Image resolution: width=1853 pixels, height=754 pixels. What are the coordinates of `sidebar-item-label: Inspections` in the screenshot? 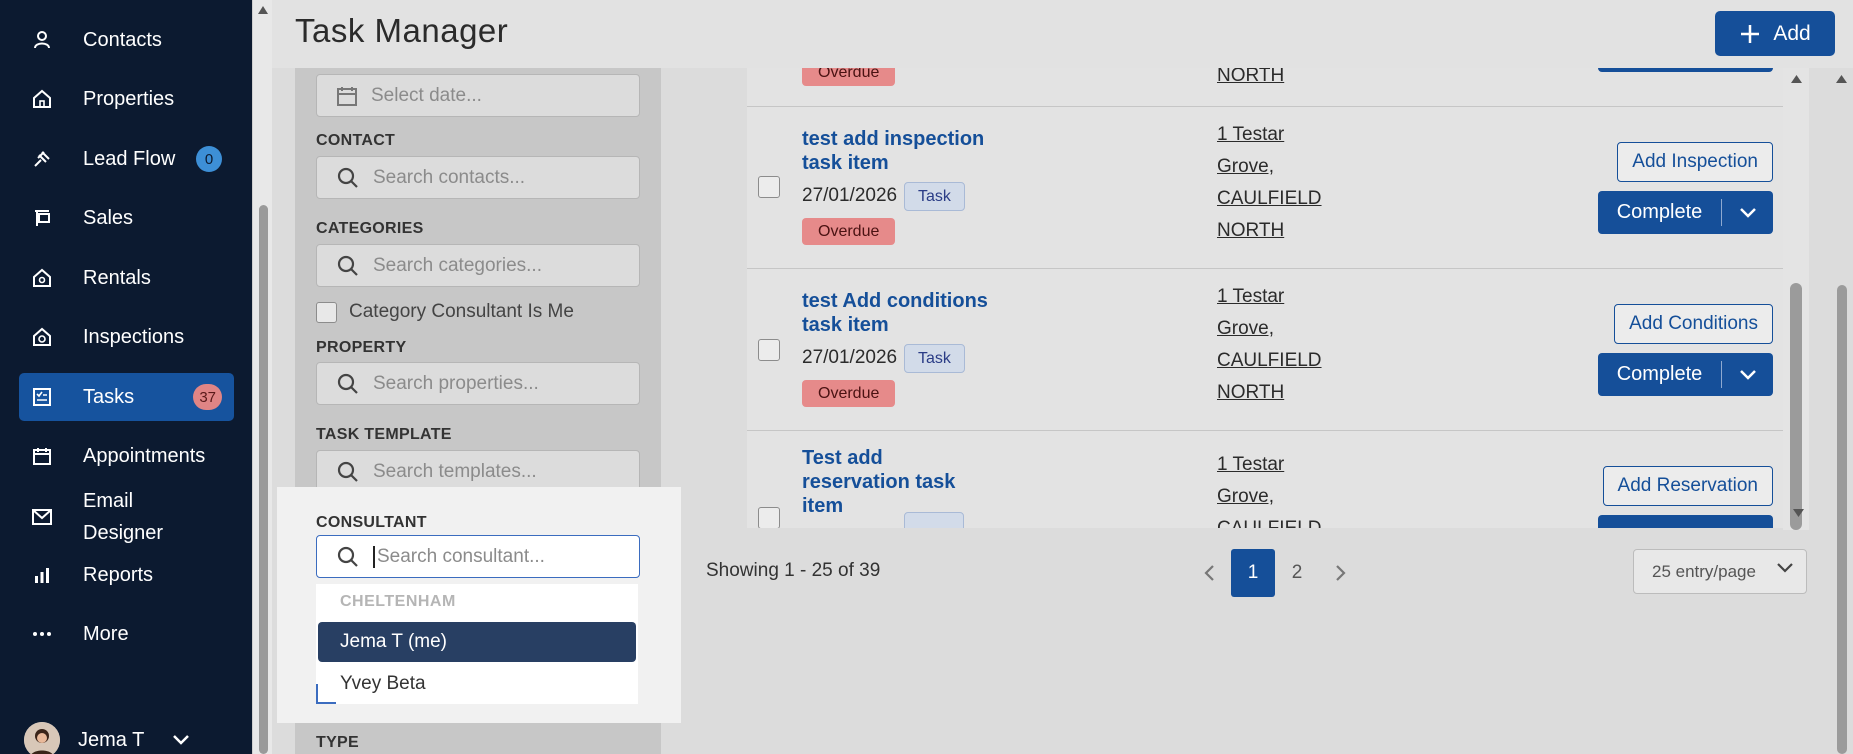 It's located at (134, 337).